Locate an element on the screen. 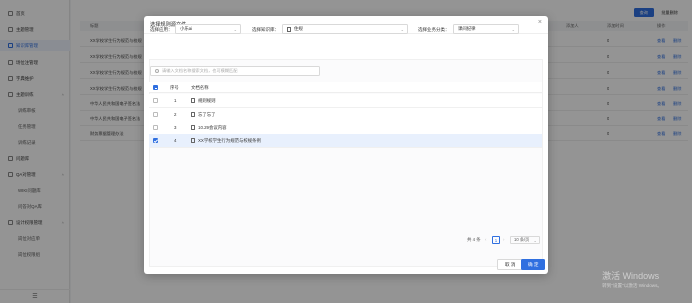  document-search-input: 请输入文档名称搜索文档，也可模糊匹配 is located at coordinates (235, 71).